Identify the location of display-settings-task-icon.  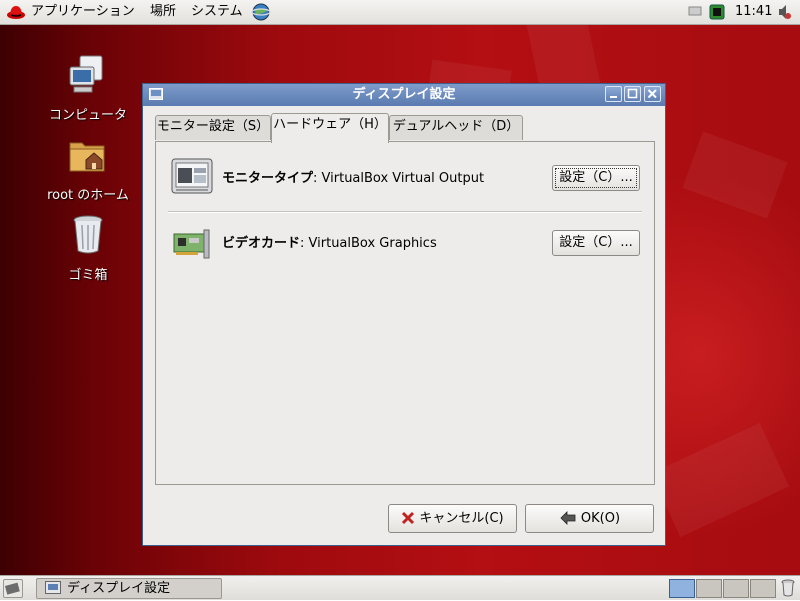
(53, 590).